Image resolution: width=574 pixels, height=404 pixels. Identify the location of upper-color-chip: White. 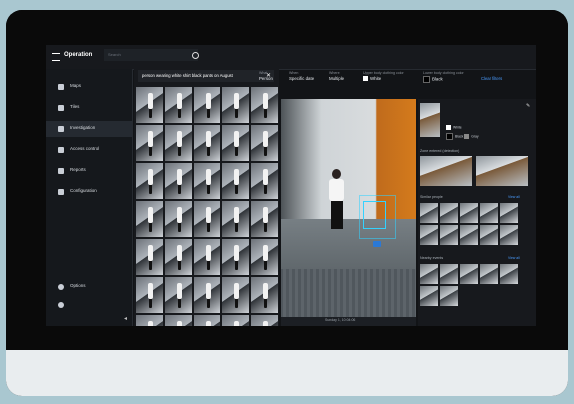
(454, 127).